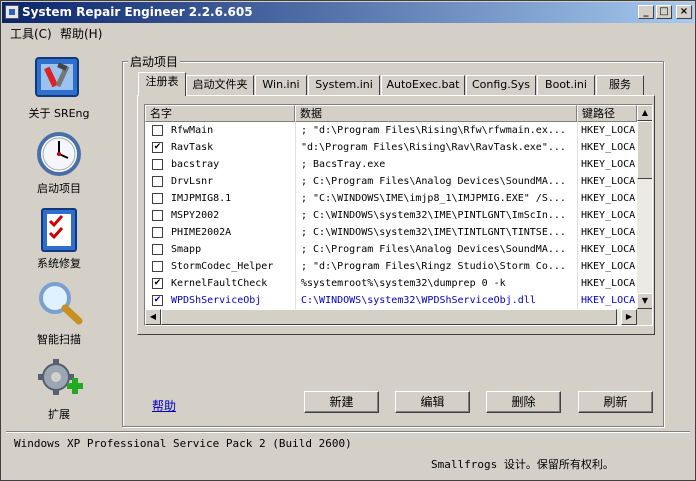 This screenshot has height=481, width=696. I want to click on column-key-path: 键路径, so click(607, 113).